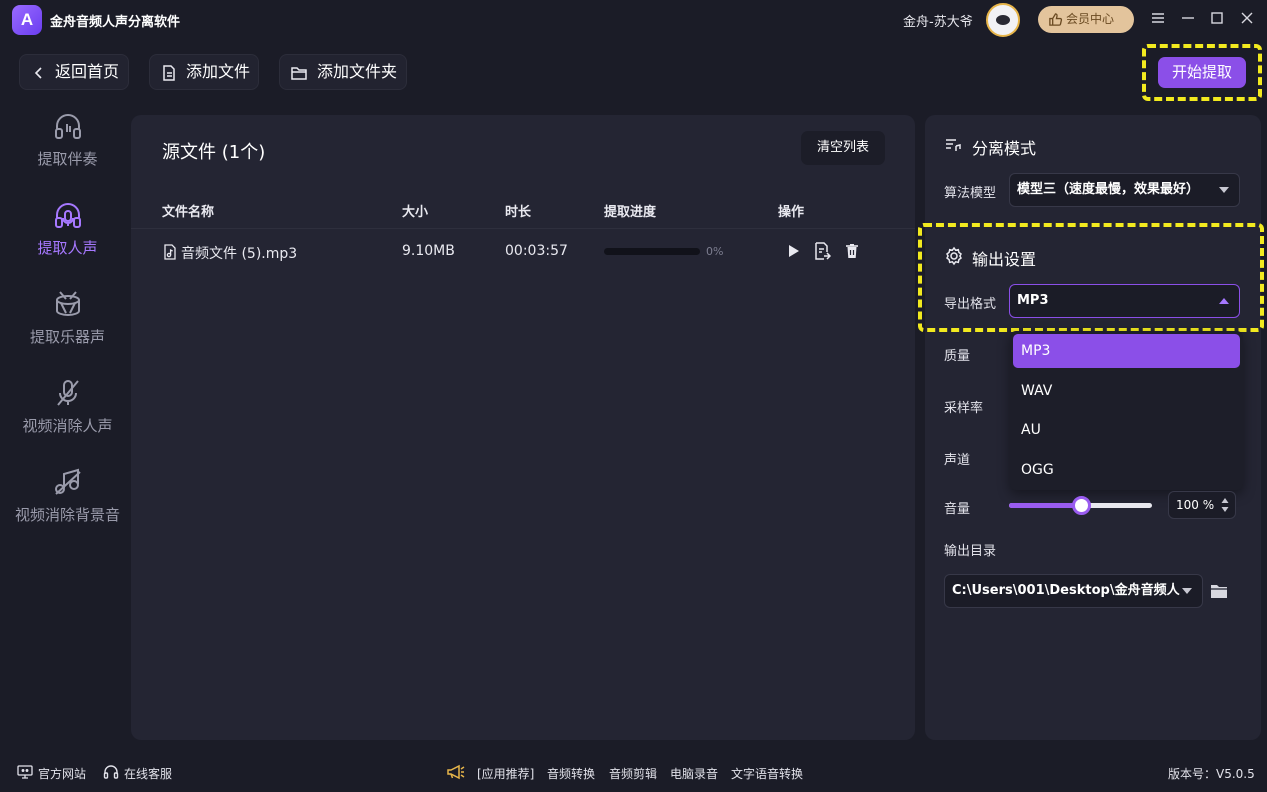 The height and width of the screenshot is (792, 1267). What do you see at coordinates (1045, 505) in the screenshot?
I see `volume-slider-fill` at bounding box center [1045, 505].